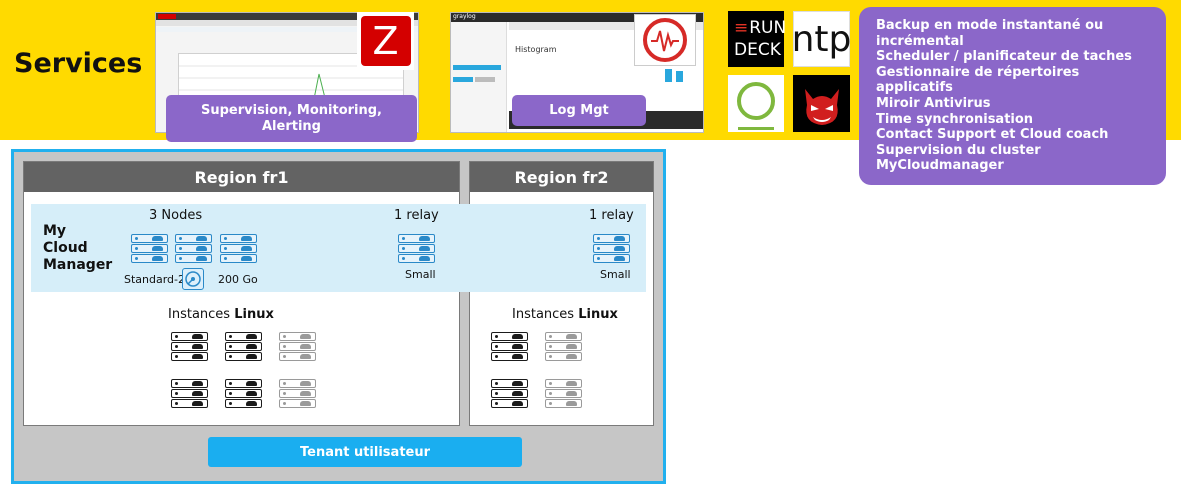  I want to click on service-item: Scheduler / planificateur de taches, so click(1004, 57).